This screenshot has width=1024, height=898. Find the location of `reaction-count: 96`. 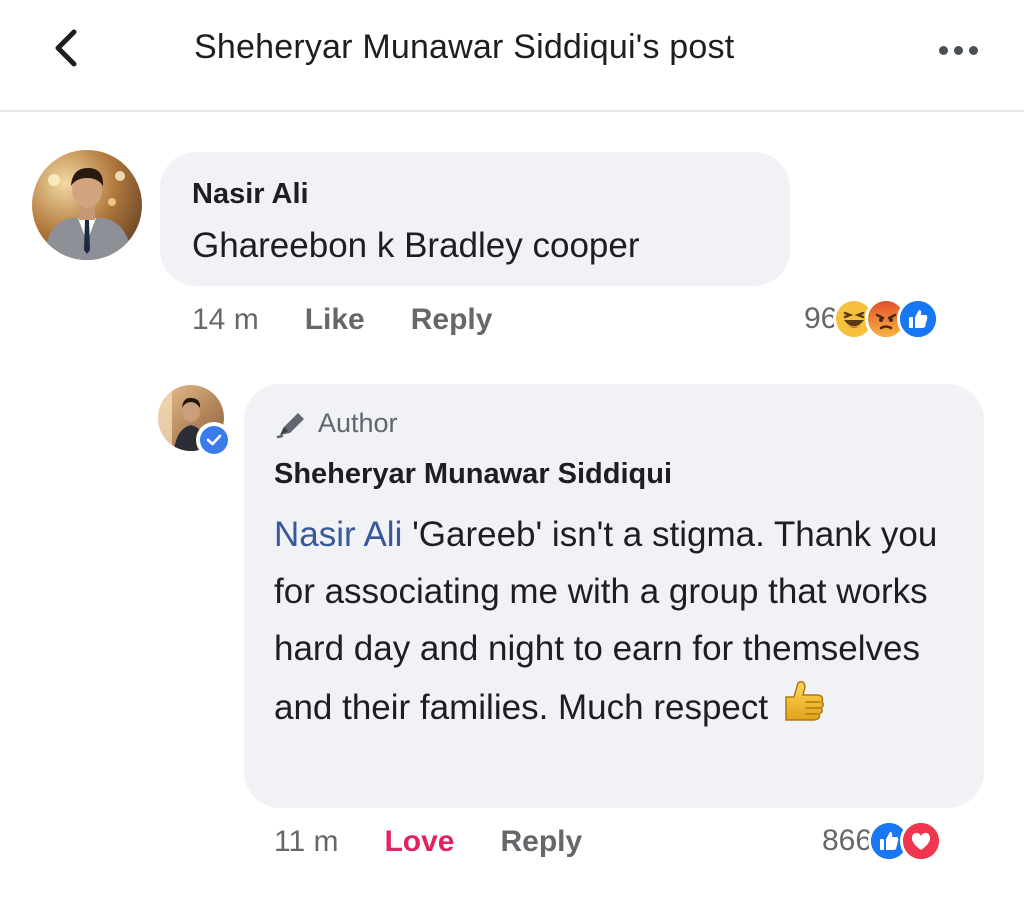

reaction-count: 96 is located at coordinates (821, 318).